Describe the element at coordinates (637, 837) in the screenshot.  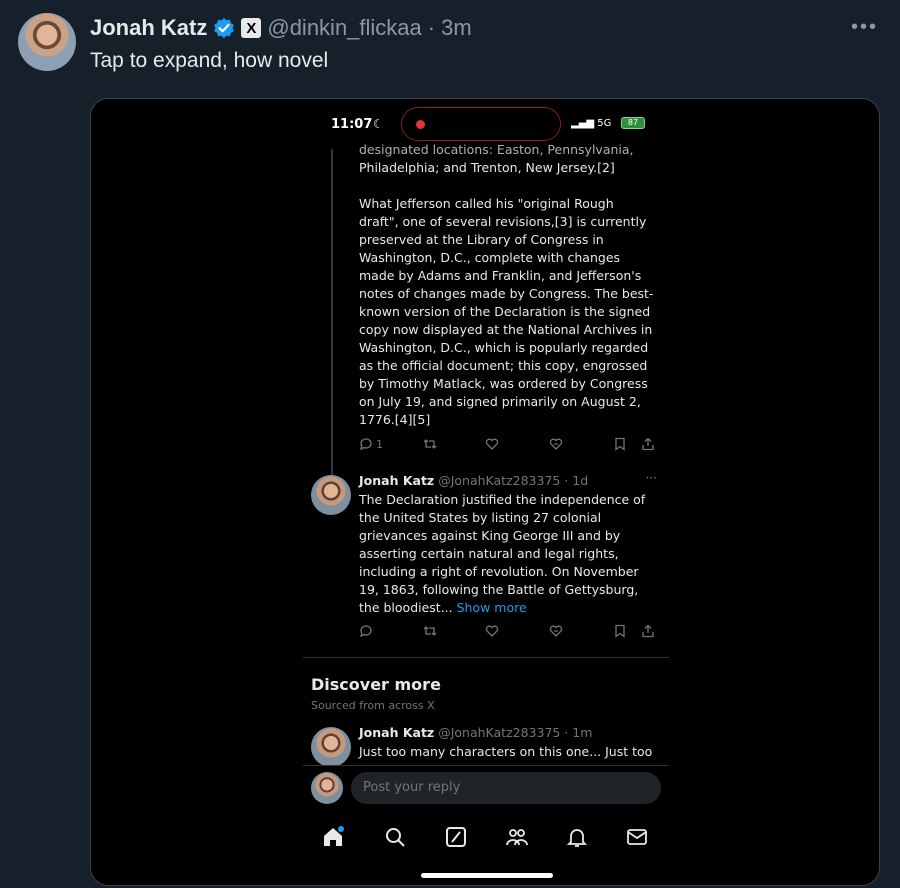
I see `messages-icon` at that location.